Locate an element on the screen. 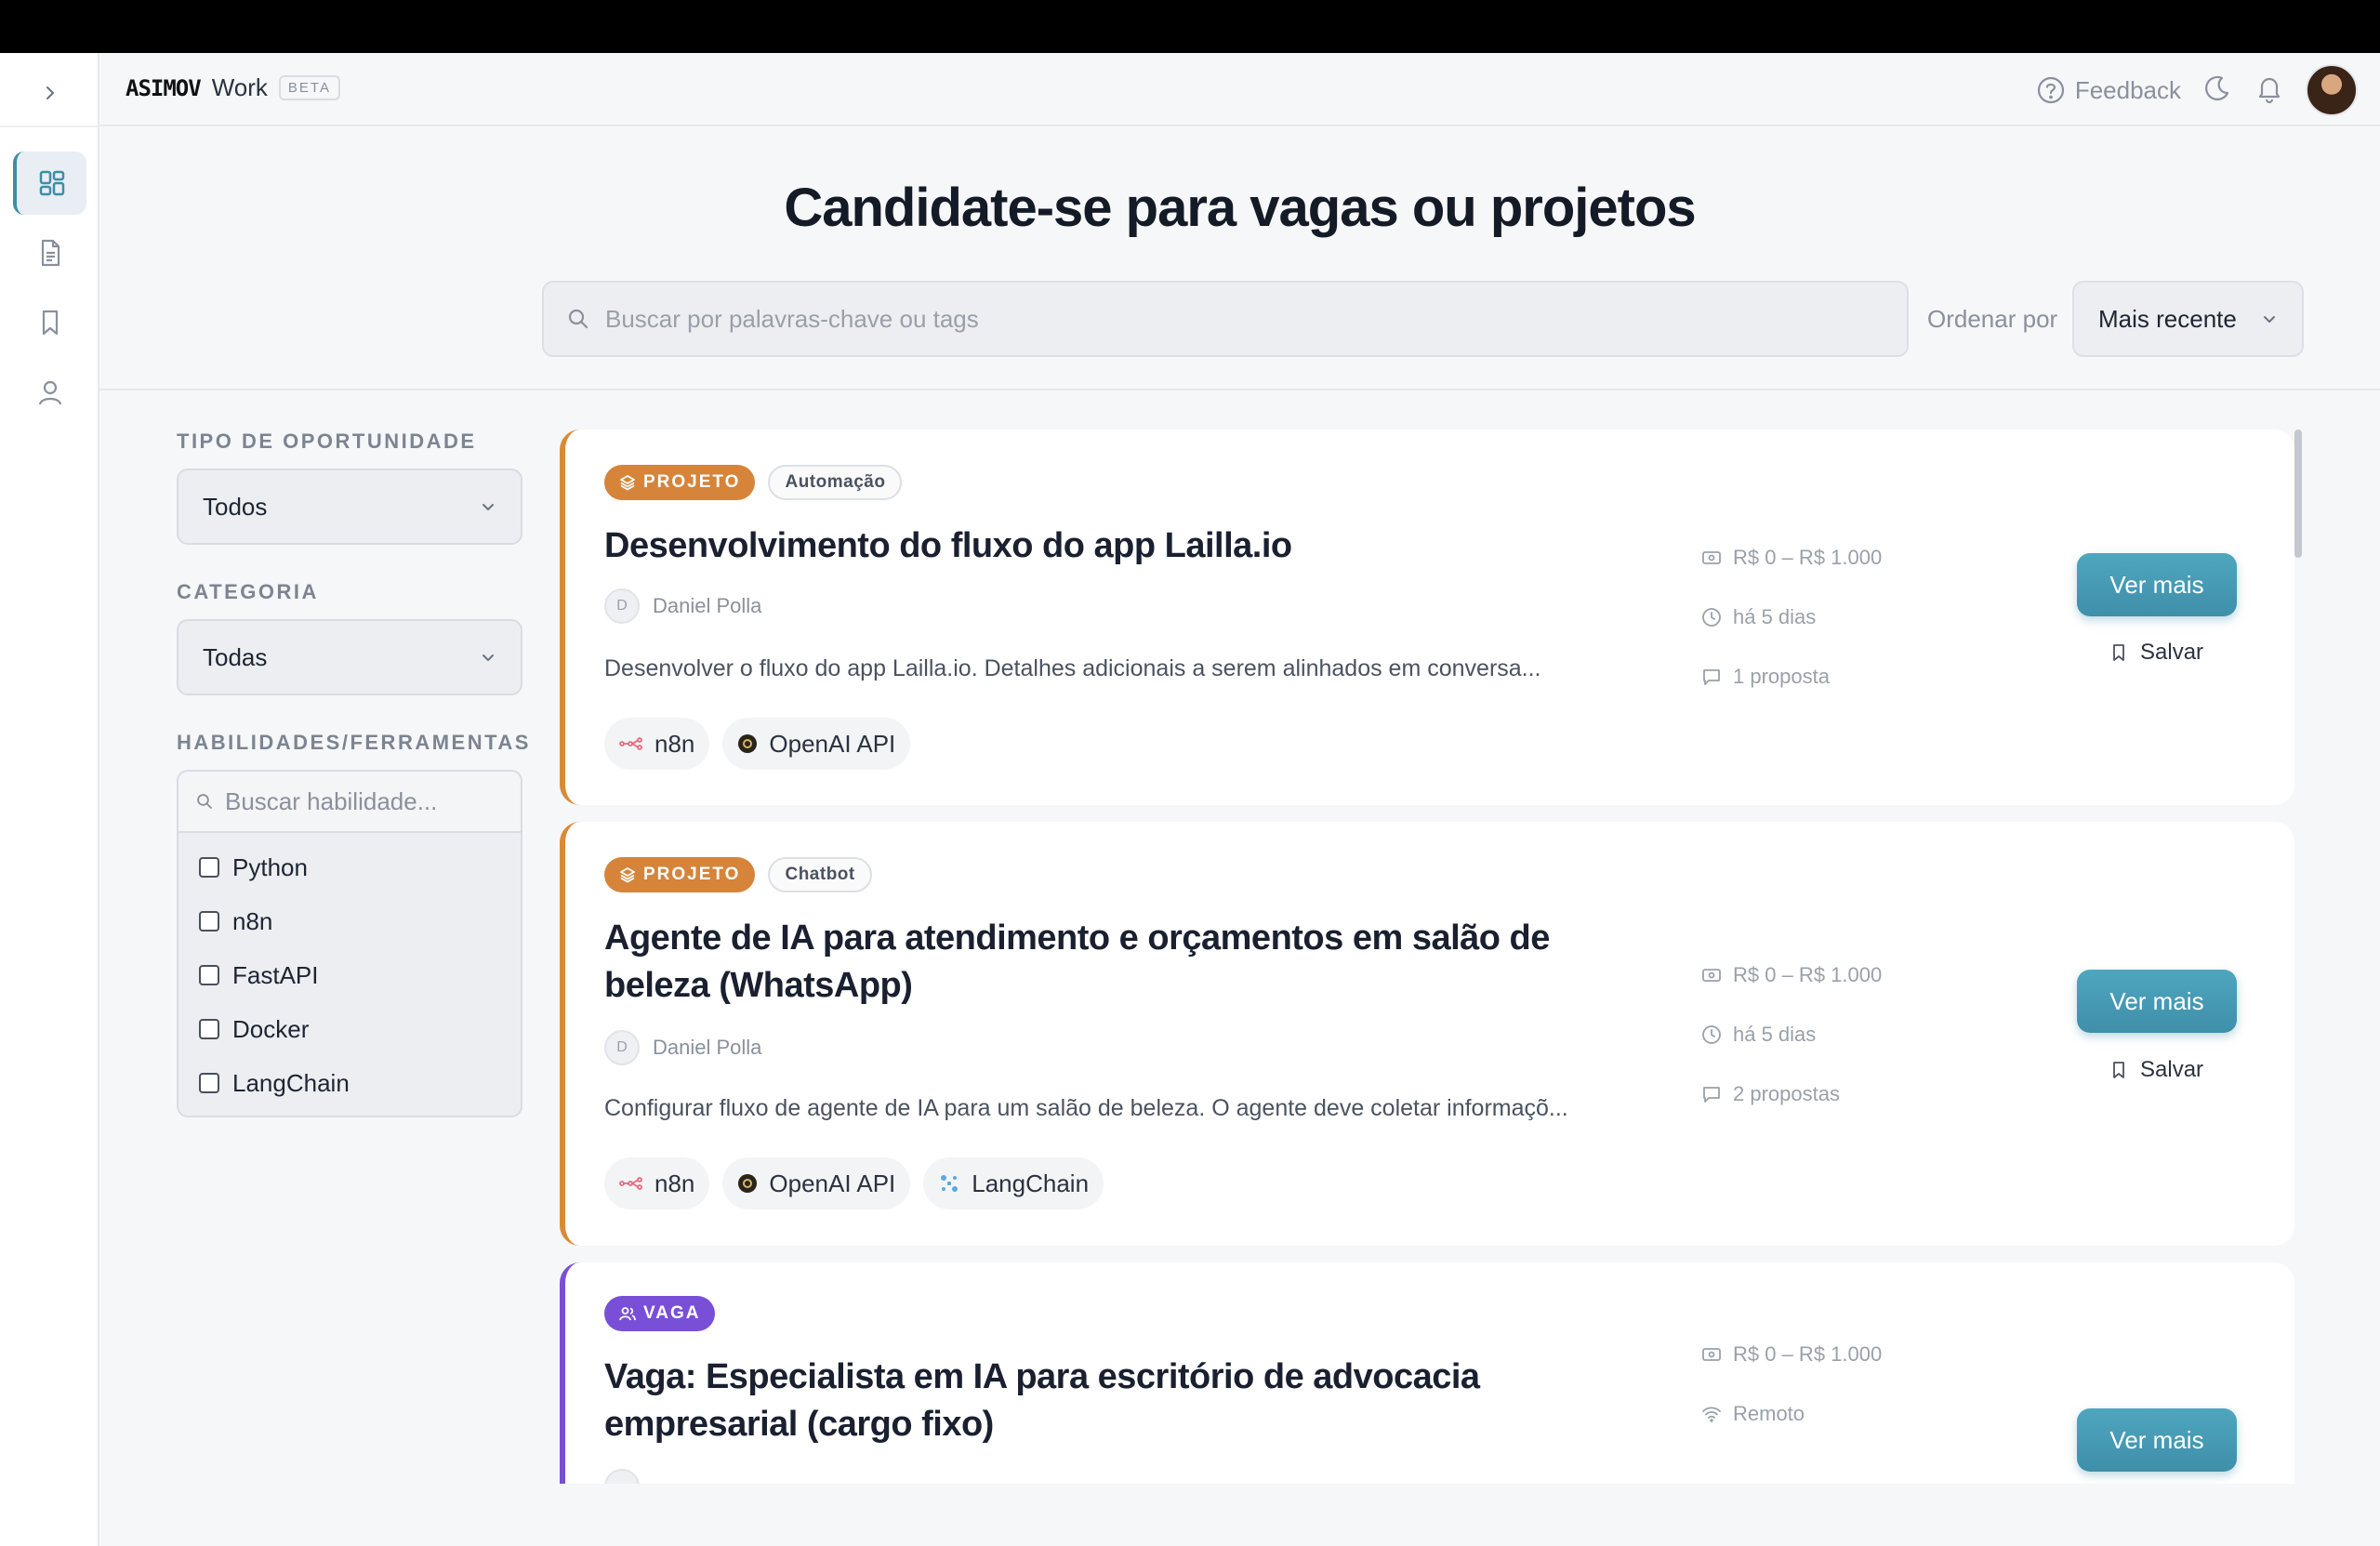 Image resolution: width=2380 pixels, height=1546 pixels. card-badges: PROJETO Automação is located at coordinates (753, 482).